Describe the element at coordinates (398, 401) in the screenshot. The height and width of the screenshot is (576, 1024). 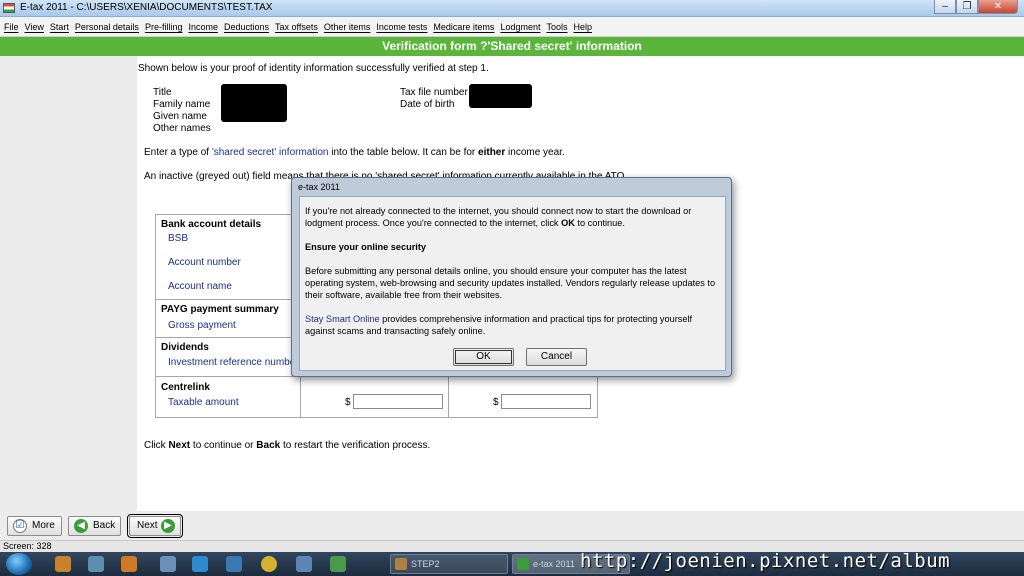
I see `taxable-amount-year1-input` at that location.